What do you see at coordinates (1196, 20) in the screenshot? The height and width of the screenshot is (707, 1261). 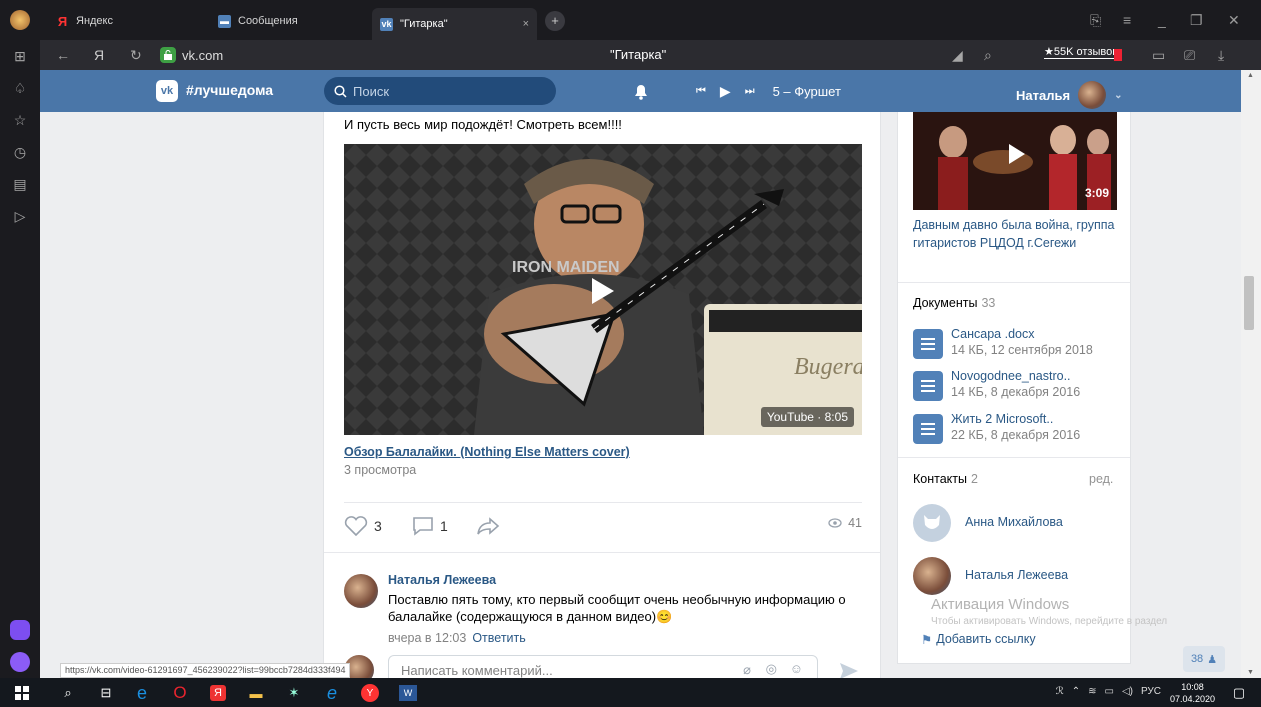 I see `restore-icon: ❐` at bounding box center [1196, 20].